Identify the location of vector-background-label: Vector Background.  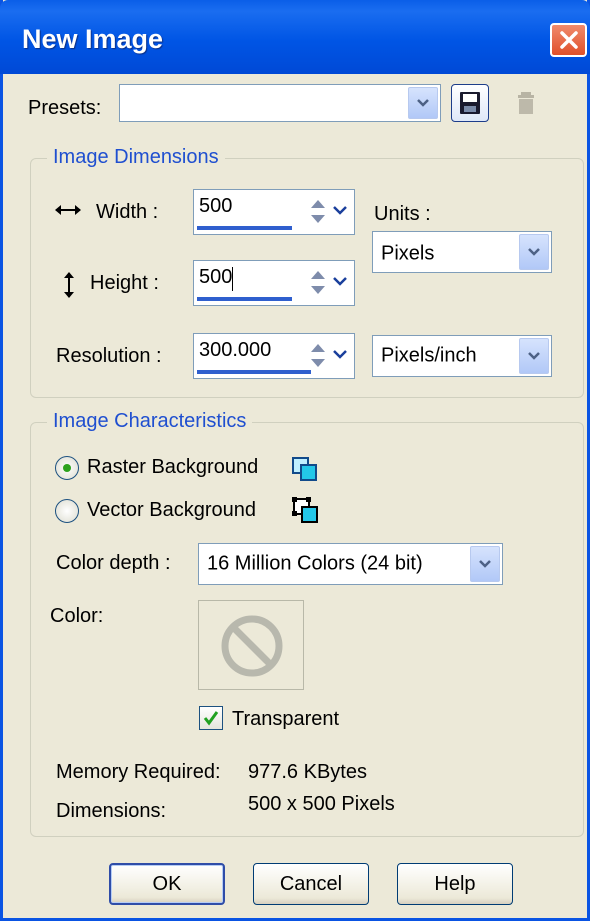
(171, 510).